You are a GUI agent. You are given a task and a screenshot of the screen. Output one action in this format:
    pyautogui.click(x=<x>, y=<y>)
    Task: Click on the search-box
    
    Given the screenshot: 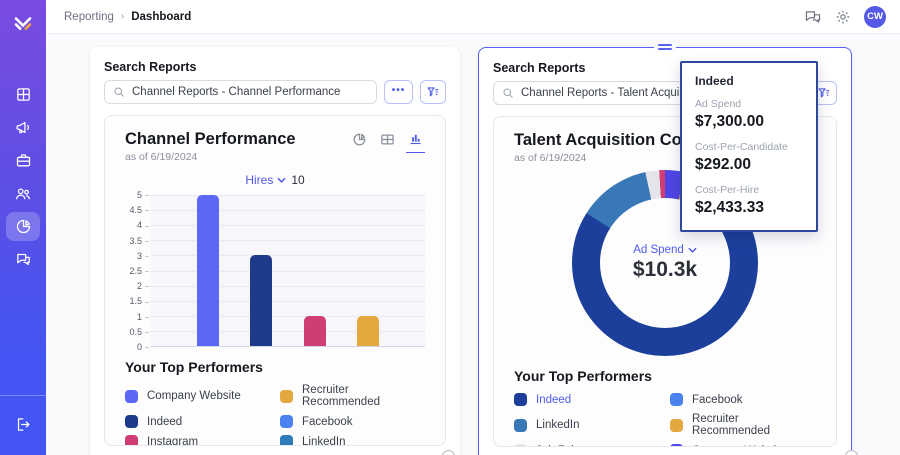 What is the action you would take?
    pyautogui.click(x=240, y=92)
    